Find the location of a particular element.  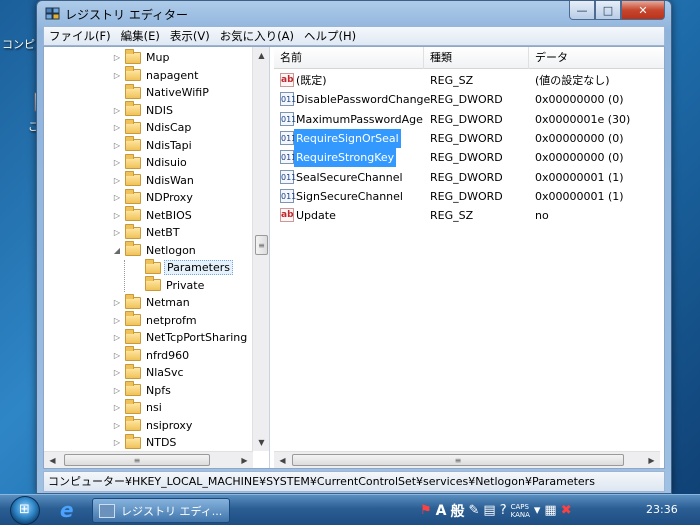

value-name: (既定) is located at coordinates (311, 80).